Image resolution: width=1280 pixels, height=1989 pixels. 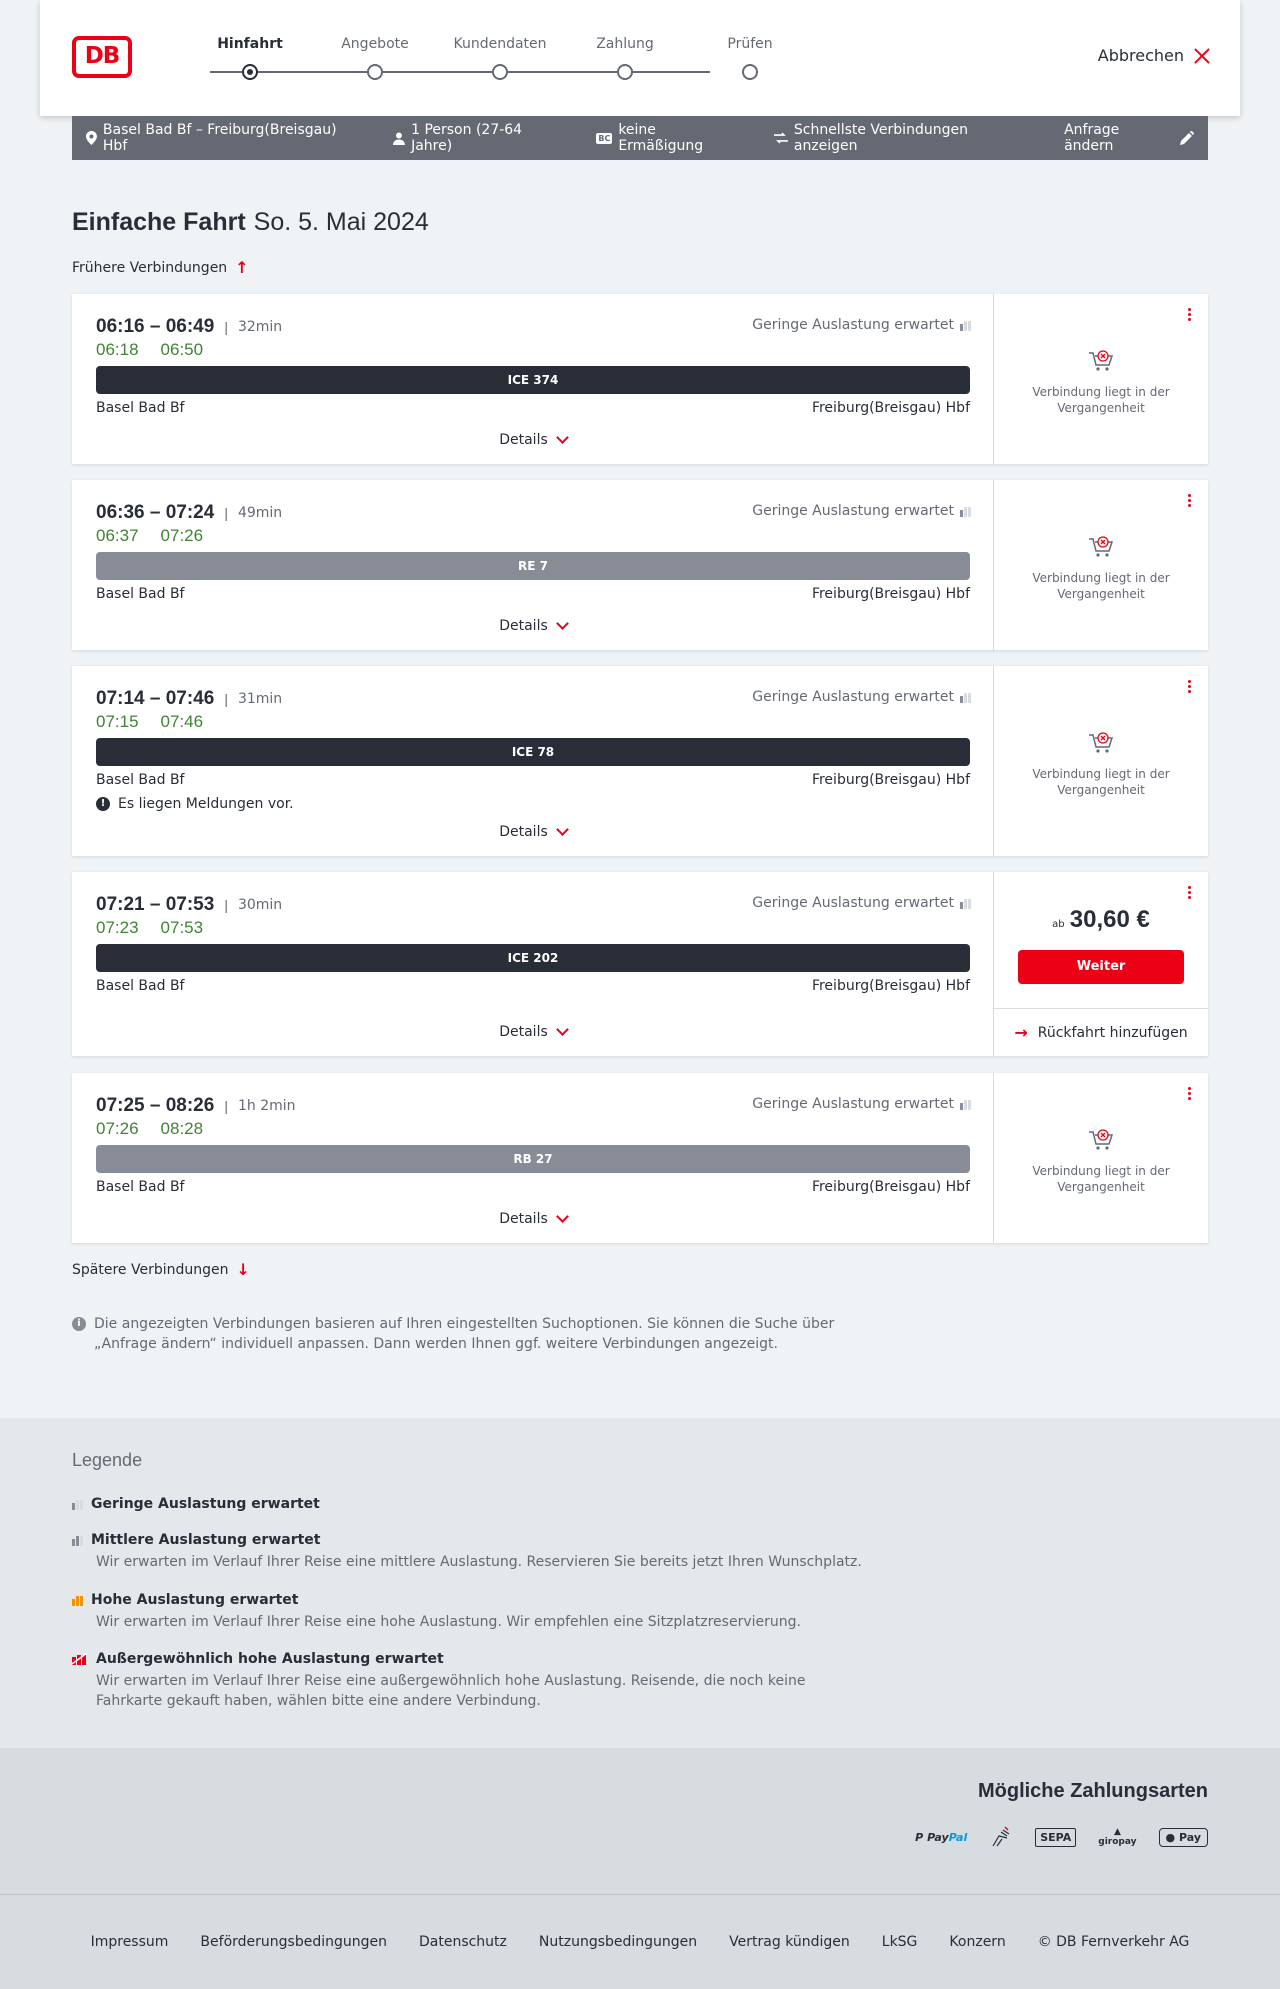 What do you see at coordinates (625, 57) in the screenshot?
I see `step-zahlung: Zahlung` at bounding box center [625, 57].